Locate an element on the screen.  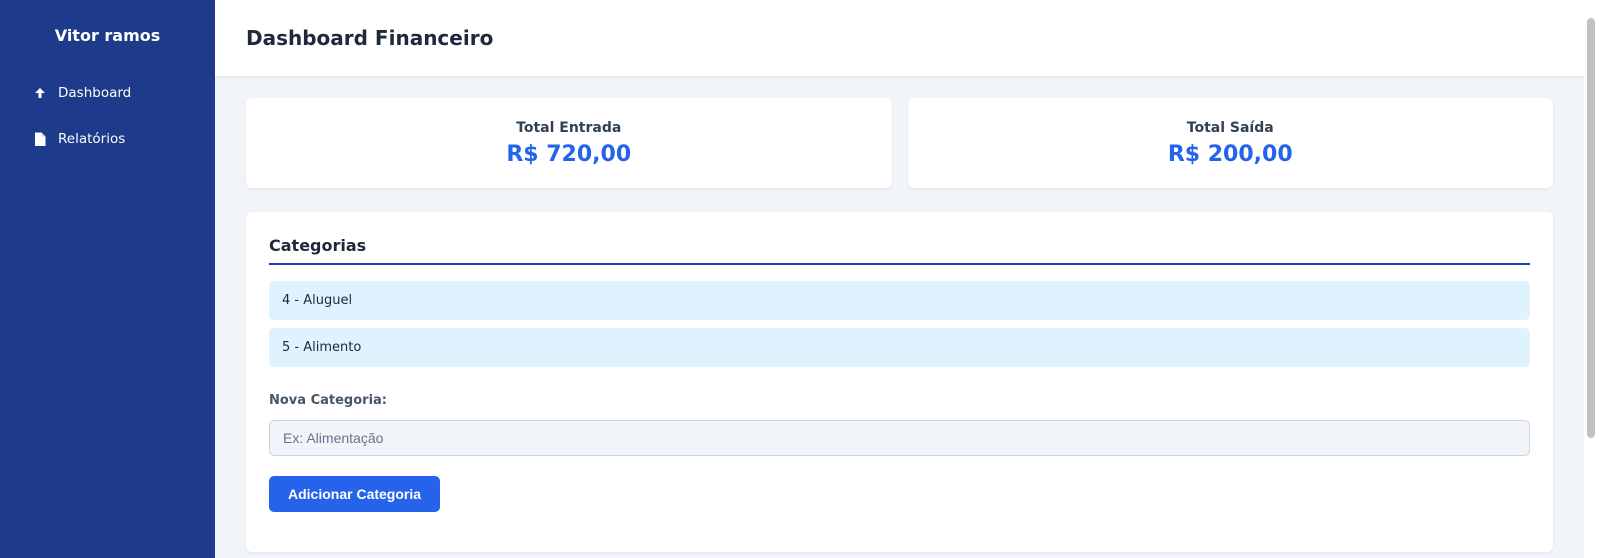
stat-card-saida: Total Saída R$ 200,00 is located at coordinates (1230, 143).